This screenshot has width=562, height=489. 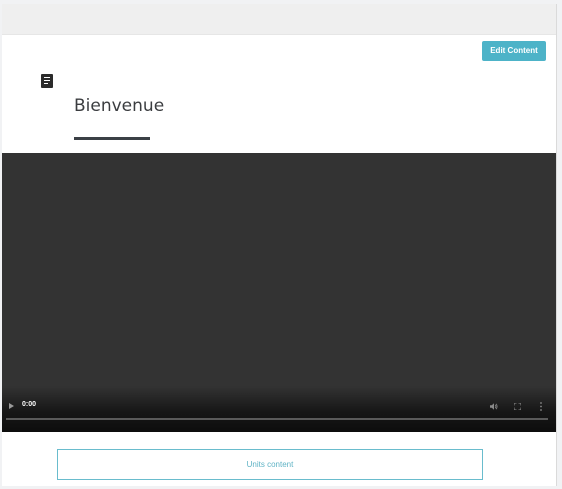 What do you see at coordinates (517, 406) in the screenshot?
I see `fullscreen-icon` at bounding box center [517, 406].